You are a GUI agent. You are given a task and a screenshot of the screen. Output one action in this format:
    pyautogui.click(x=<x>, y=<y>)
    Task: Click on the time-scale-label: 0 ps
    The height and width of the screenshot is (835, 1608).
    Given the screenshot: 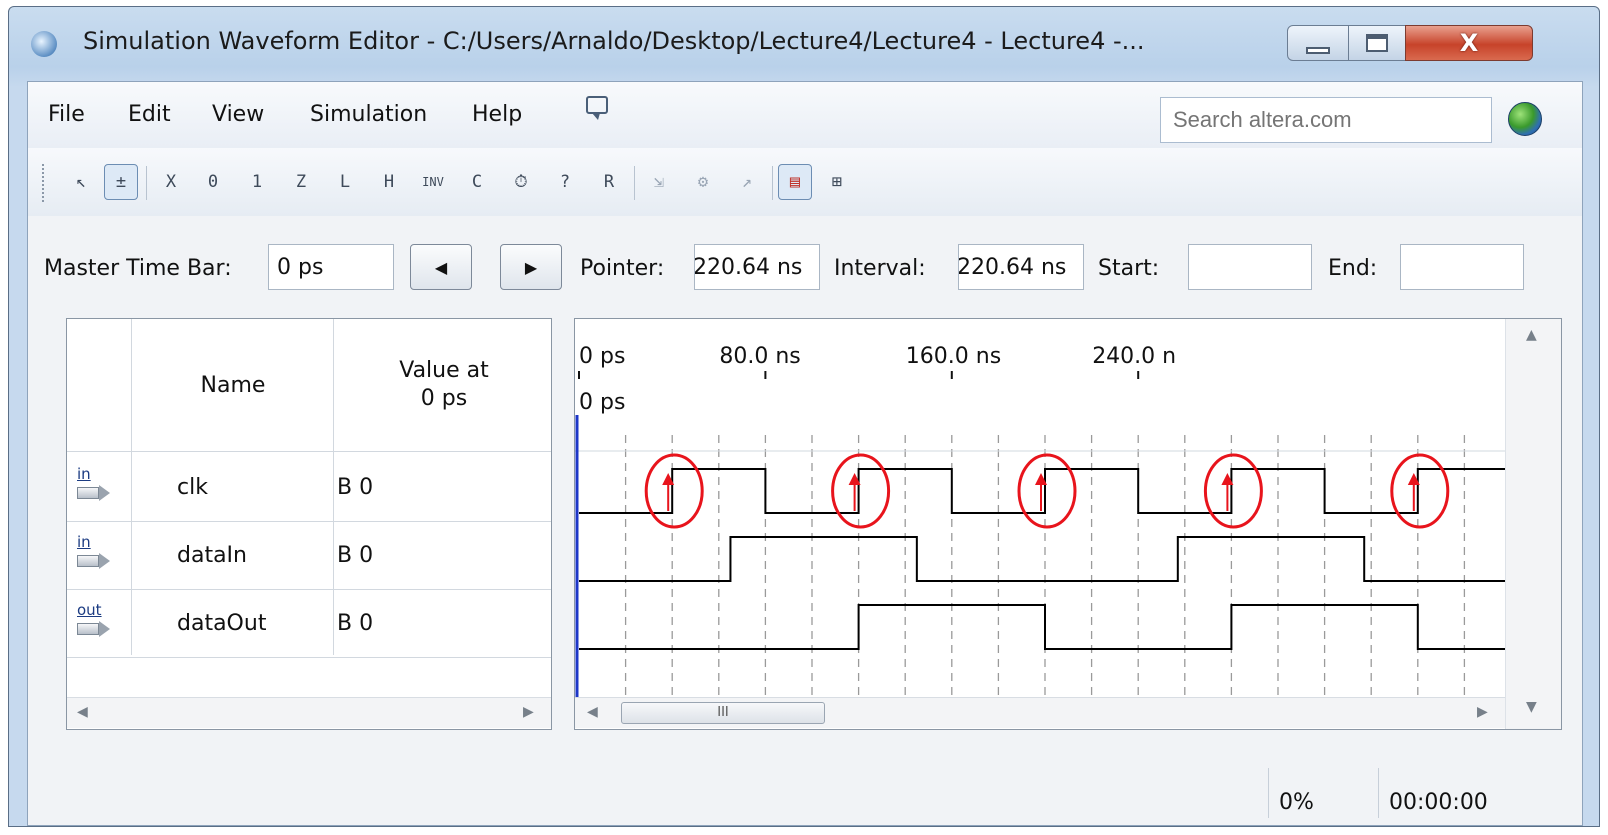 What is the action you would take?
    pyautogui.click(x=602, y=356)
    